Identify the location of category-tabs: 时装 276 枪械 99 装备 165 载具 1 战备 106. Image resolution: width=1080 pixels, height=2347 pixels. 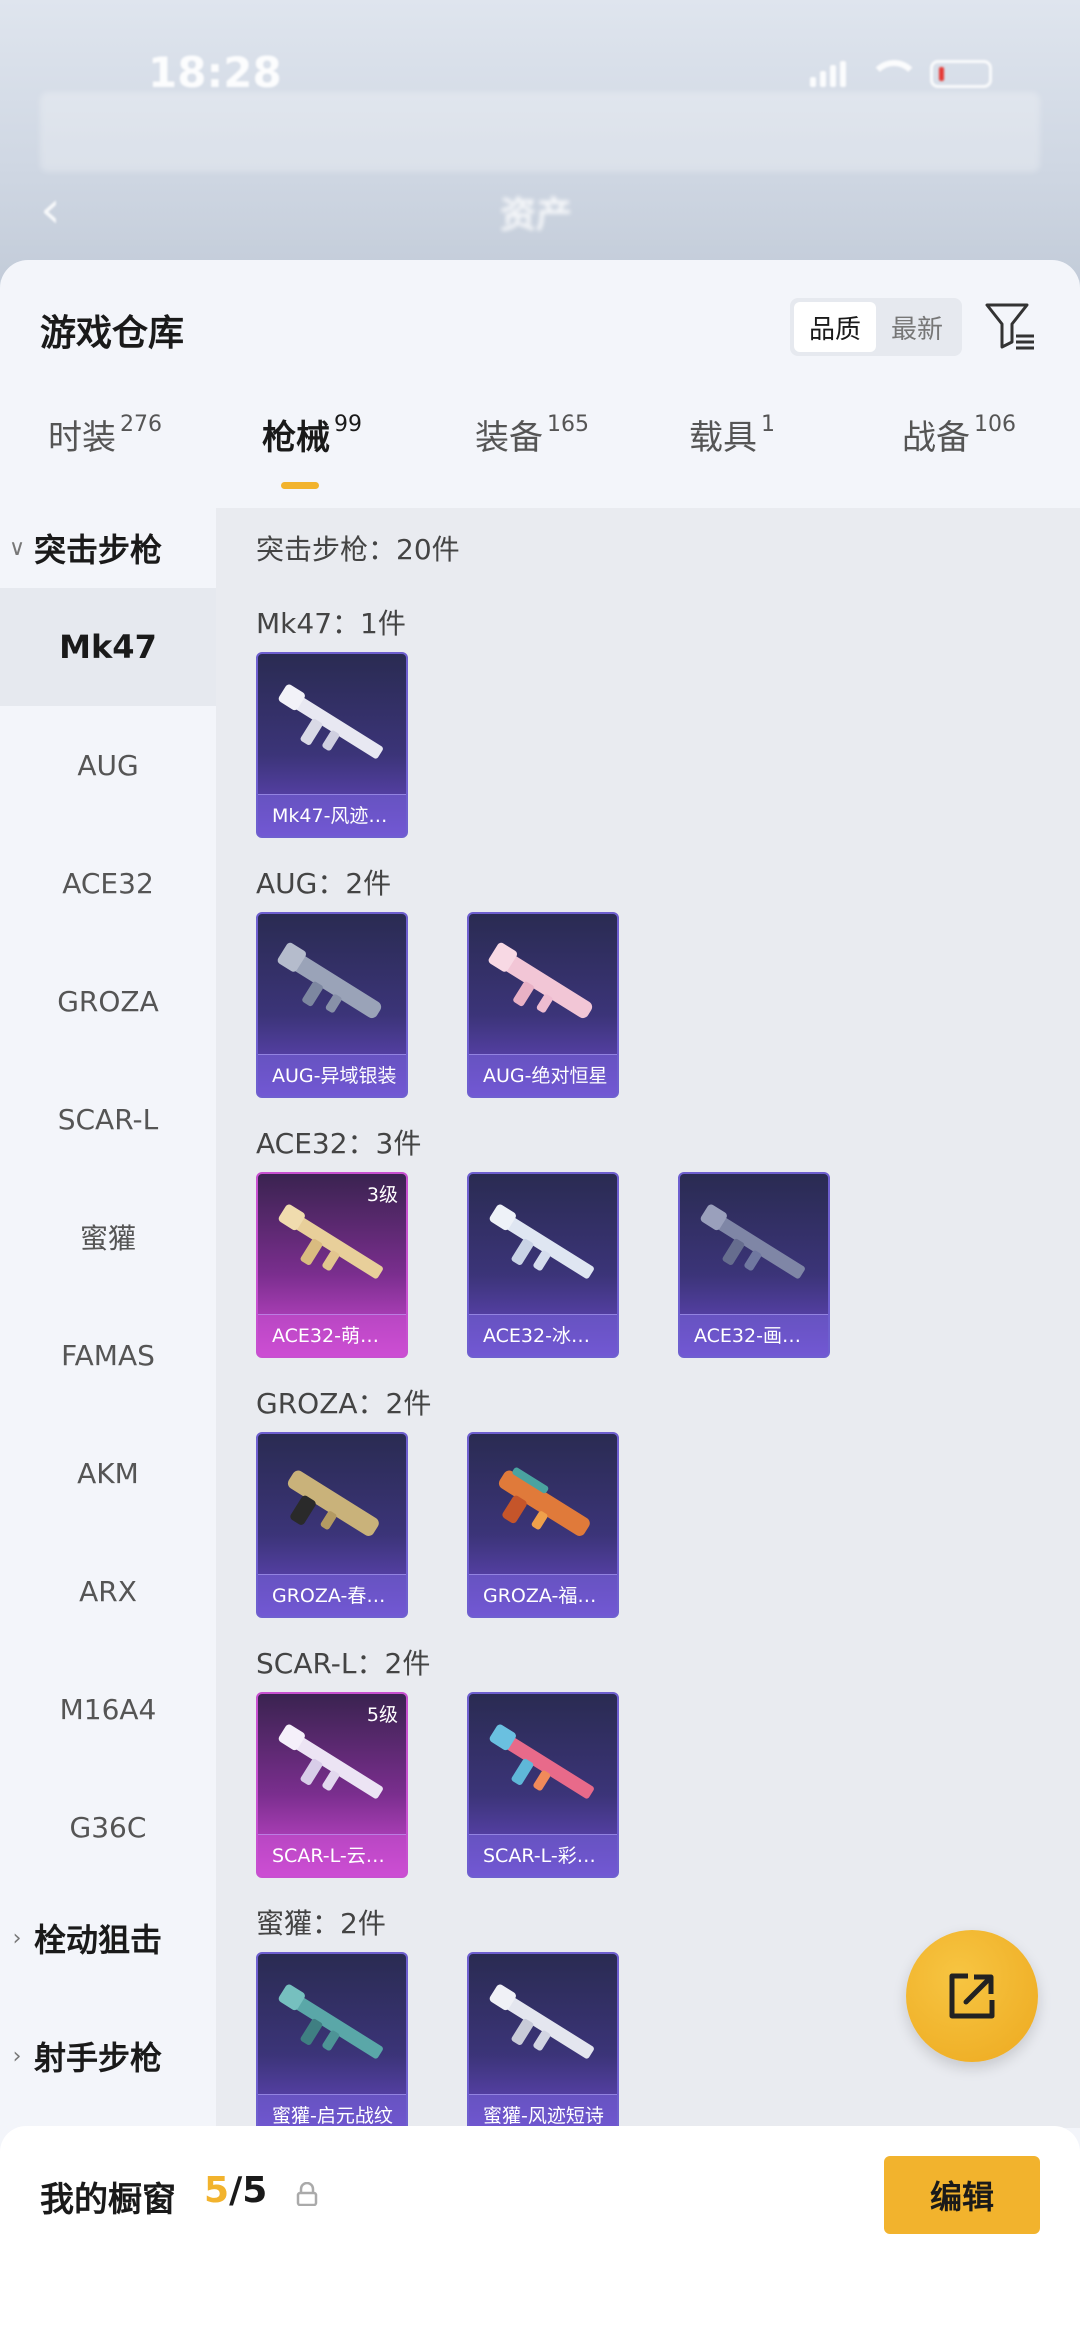
(540, 455).